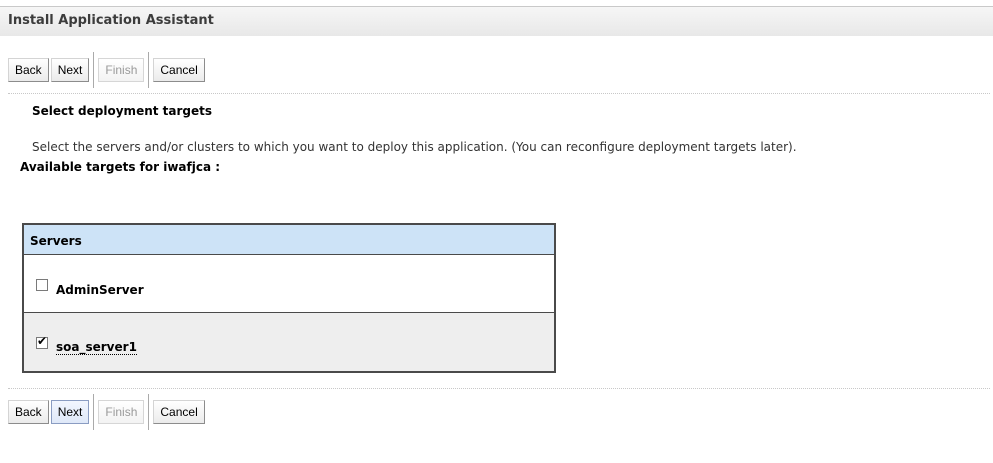 The width and height of the screenshot is (993, 463). What do you see at coordinates (179, 412) in the screenshot?
I see `cancel-button-bottom: Cancel` at bounding box center [179, 412].